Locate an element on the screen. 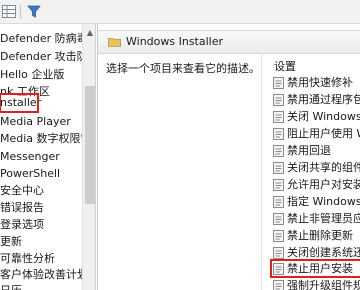  scroll-up-icon: ▲ is located at coordinates (90, 33).